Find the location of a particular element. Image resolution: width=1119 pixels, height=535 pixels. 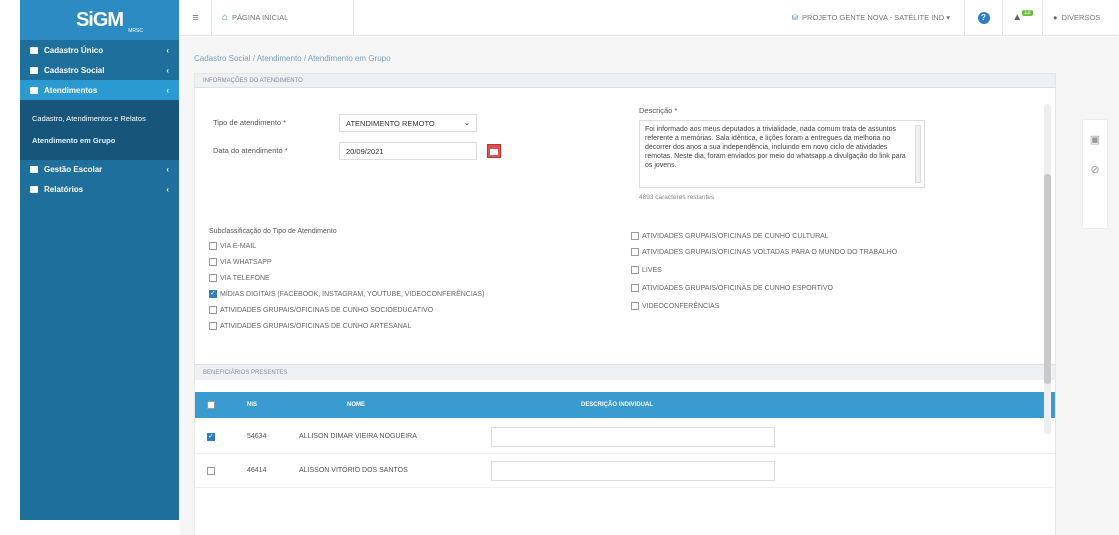

side-toolbar: ▣ ⊘ is located at coordinates (1095, 174).